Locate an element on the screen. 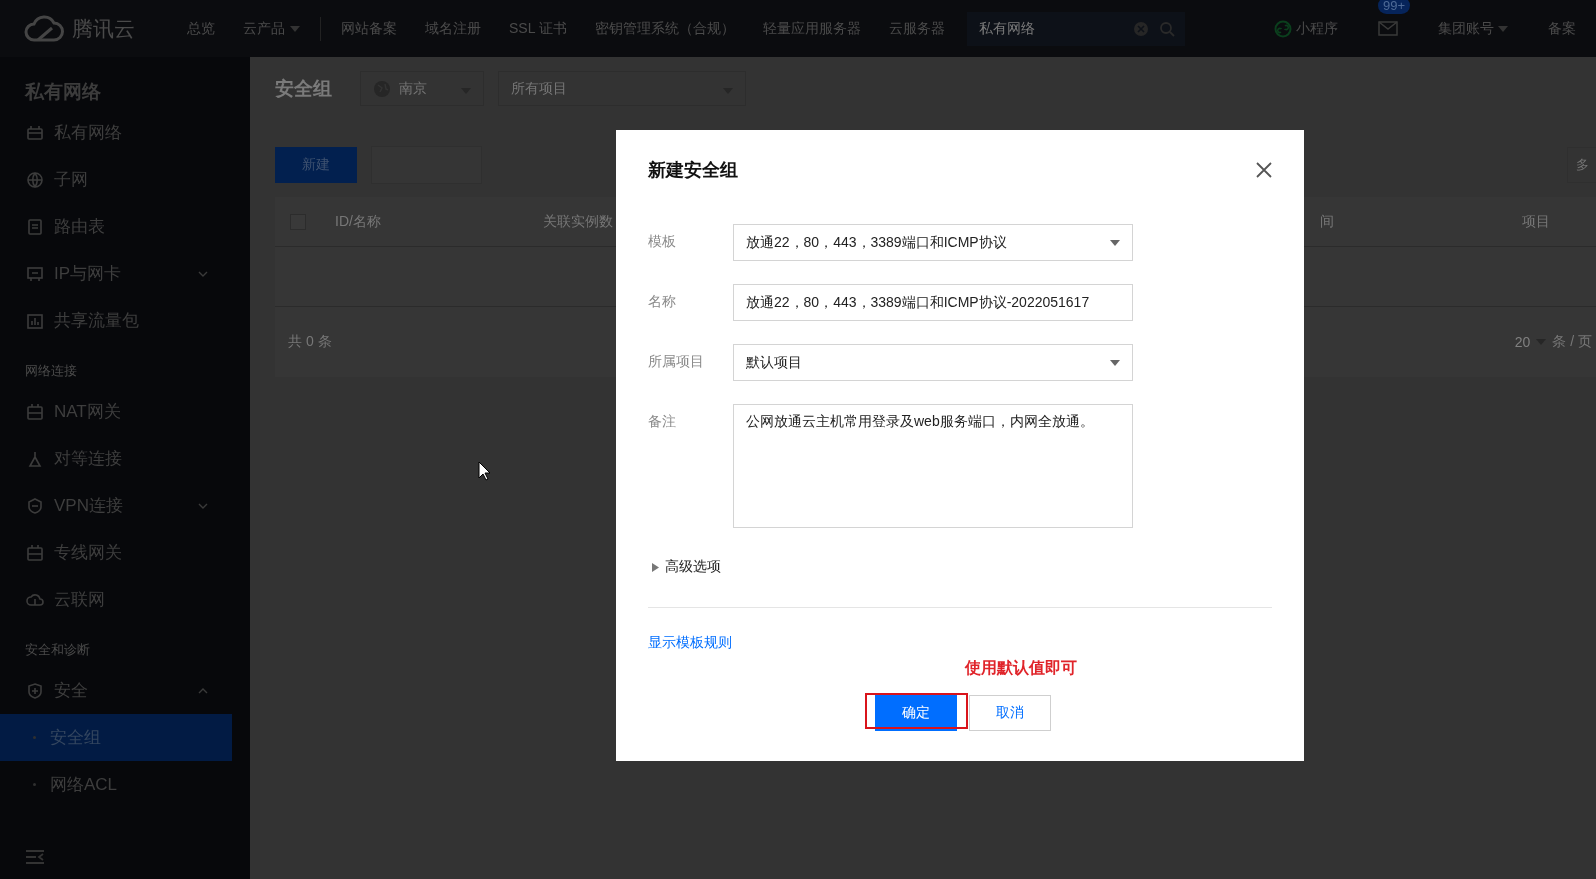 The width and height of the screenshot is (1596, 879). total-count: 共 0 条 is located at coordinates (310, 342).